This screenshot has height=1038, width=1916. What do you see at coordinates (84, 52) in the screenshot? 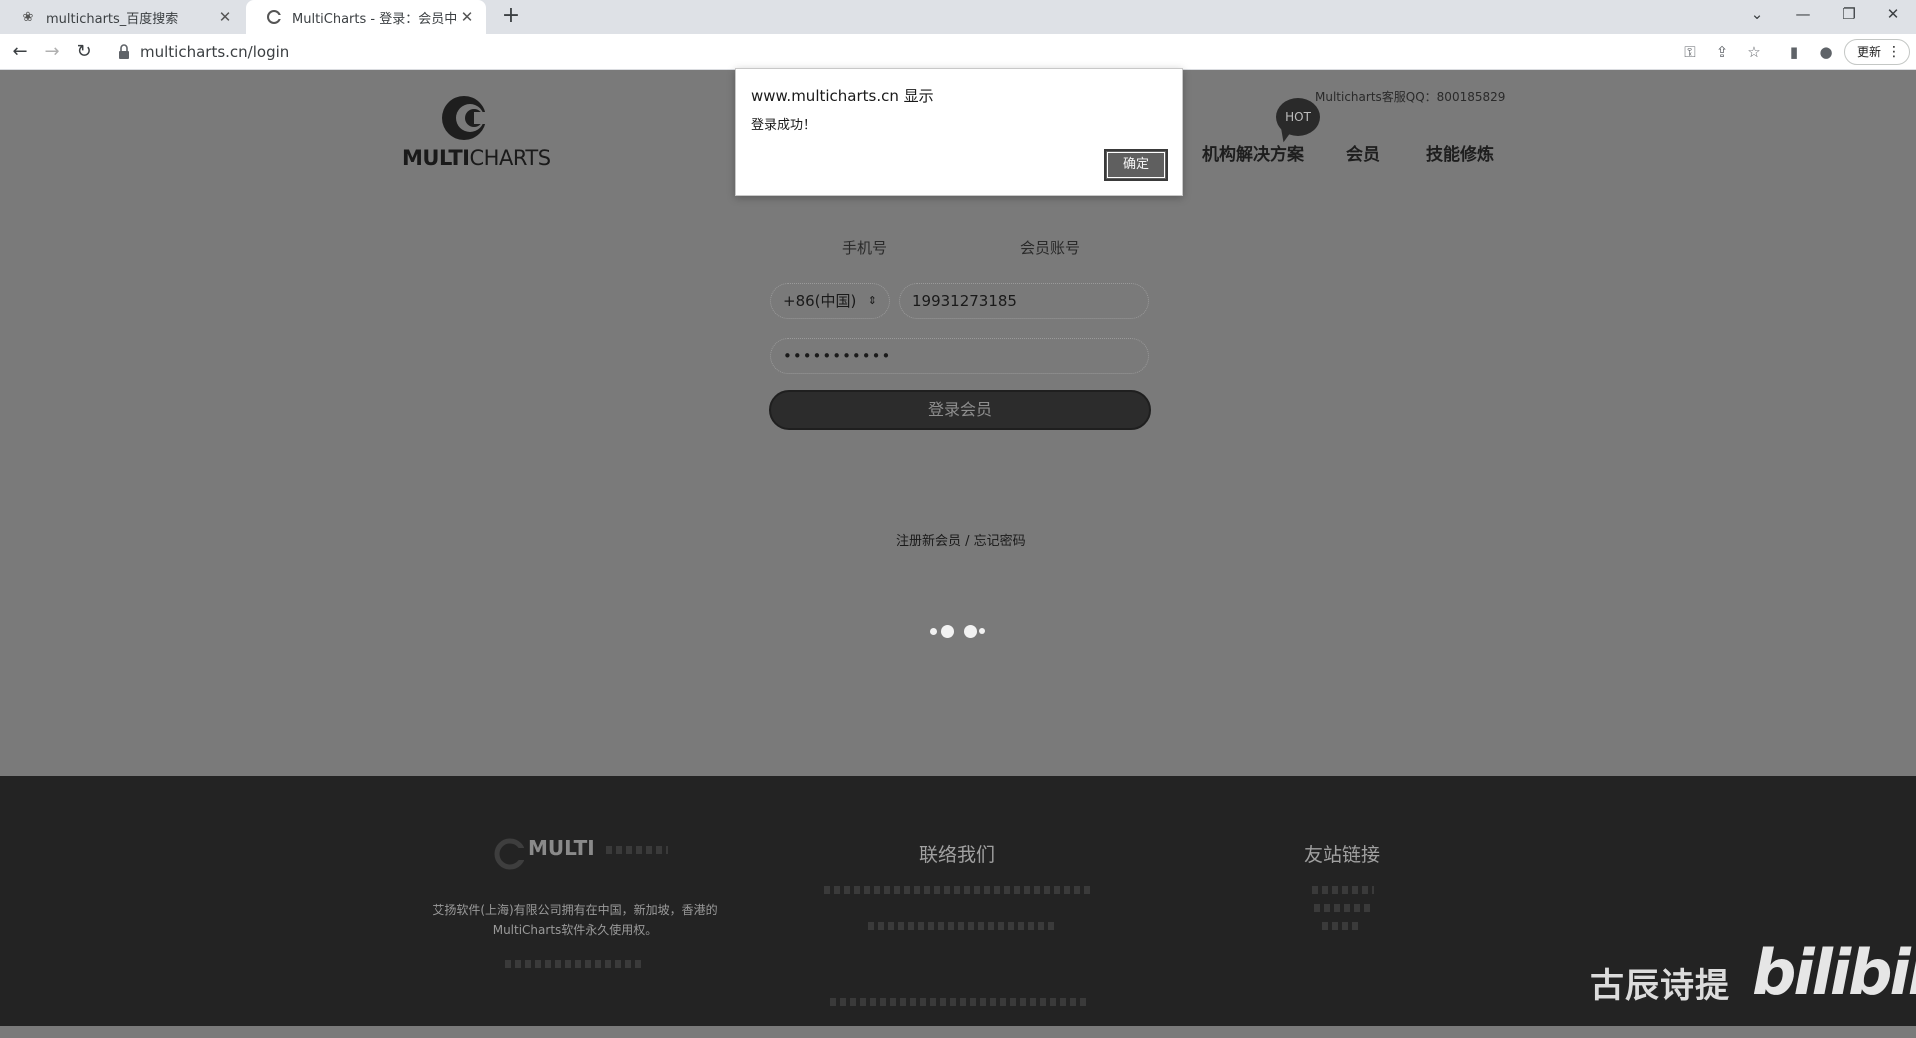
I see `reload-icon: ↻` at bounding box center [84, 52].